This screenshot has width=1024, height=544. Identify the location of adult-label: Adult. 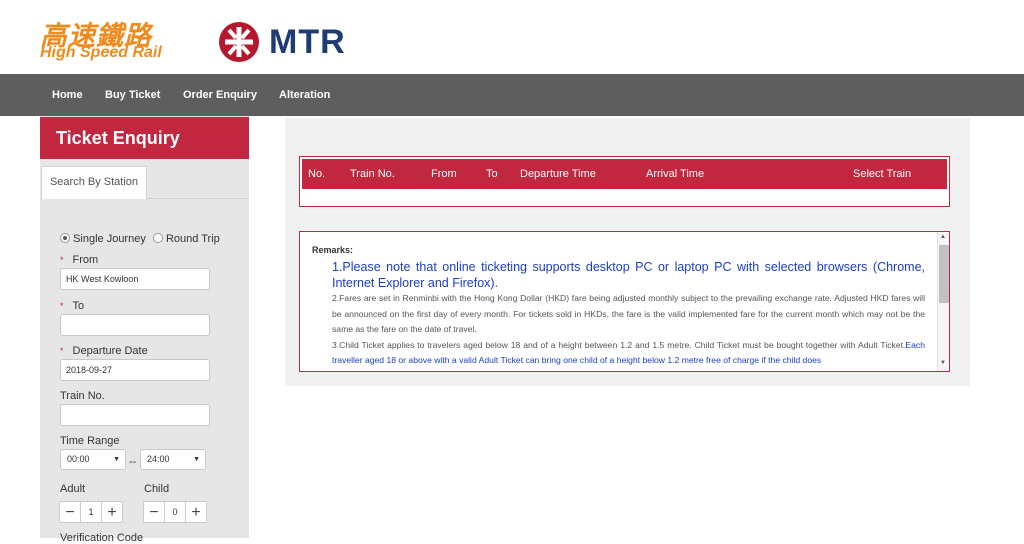
(73, 489).